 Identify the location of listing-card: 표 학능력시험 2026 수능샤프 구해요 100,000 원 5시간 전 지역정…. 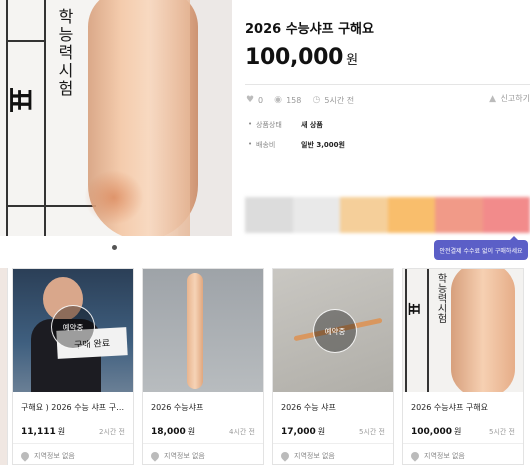
(463, 366).